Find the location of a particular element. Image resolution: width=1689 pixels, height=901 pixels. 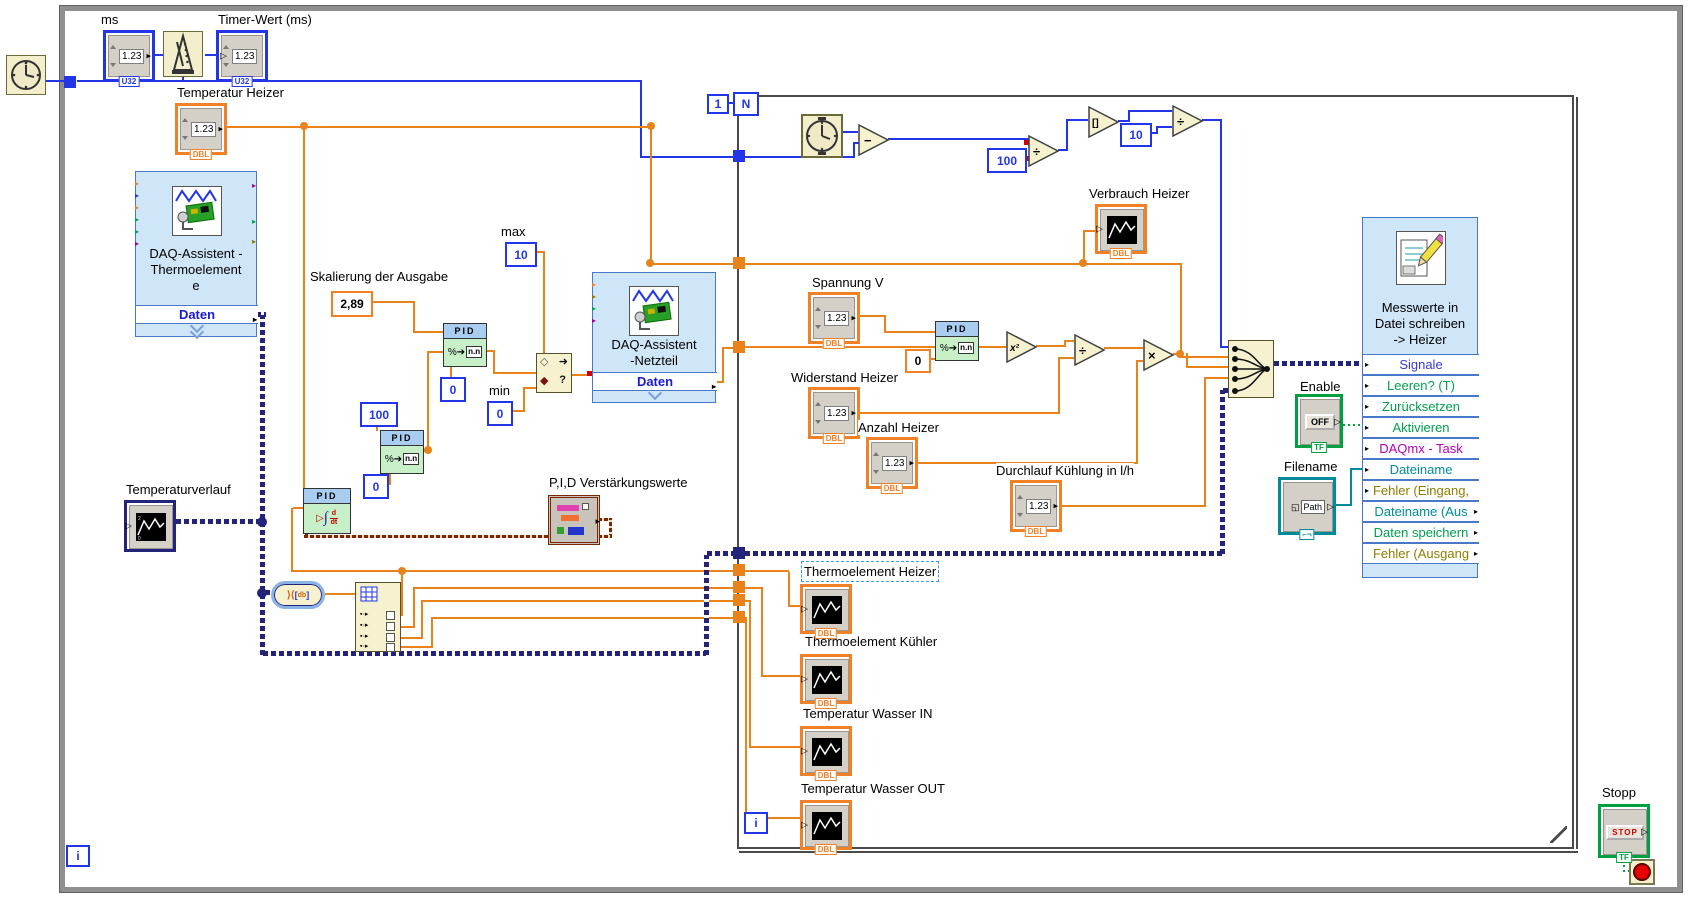

timer-wert-indicator: ▷ 1.23 U32 is located at coordinates (242, 58).